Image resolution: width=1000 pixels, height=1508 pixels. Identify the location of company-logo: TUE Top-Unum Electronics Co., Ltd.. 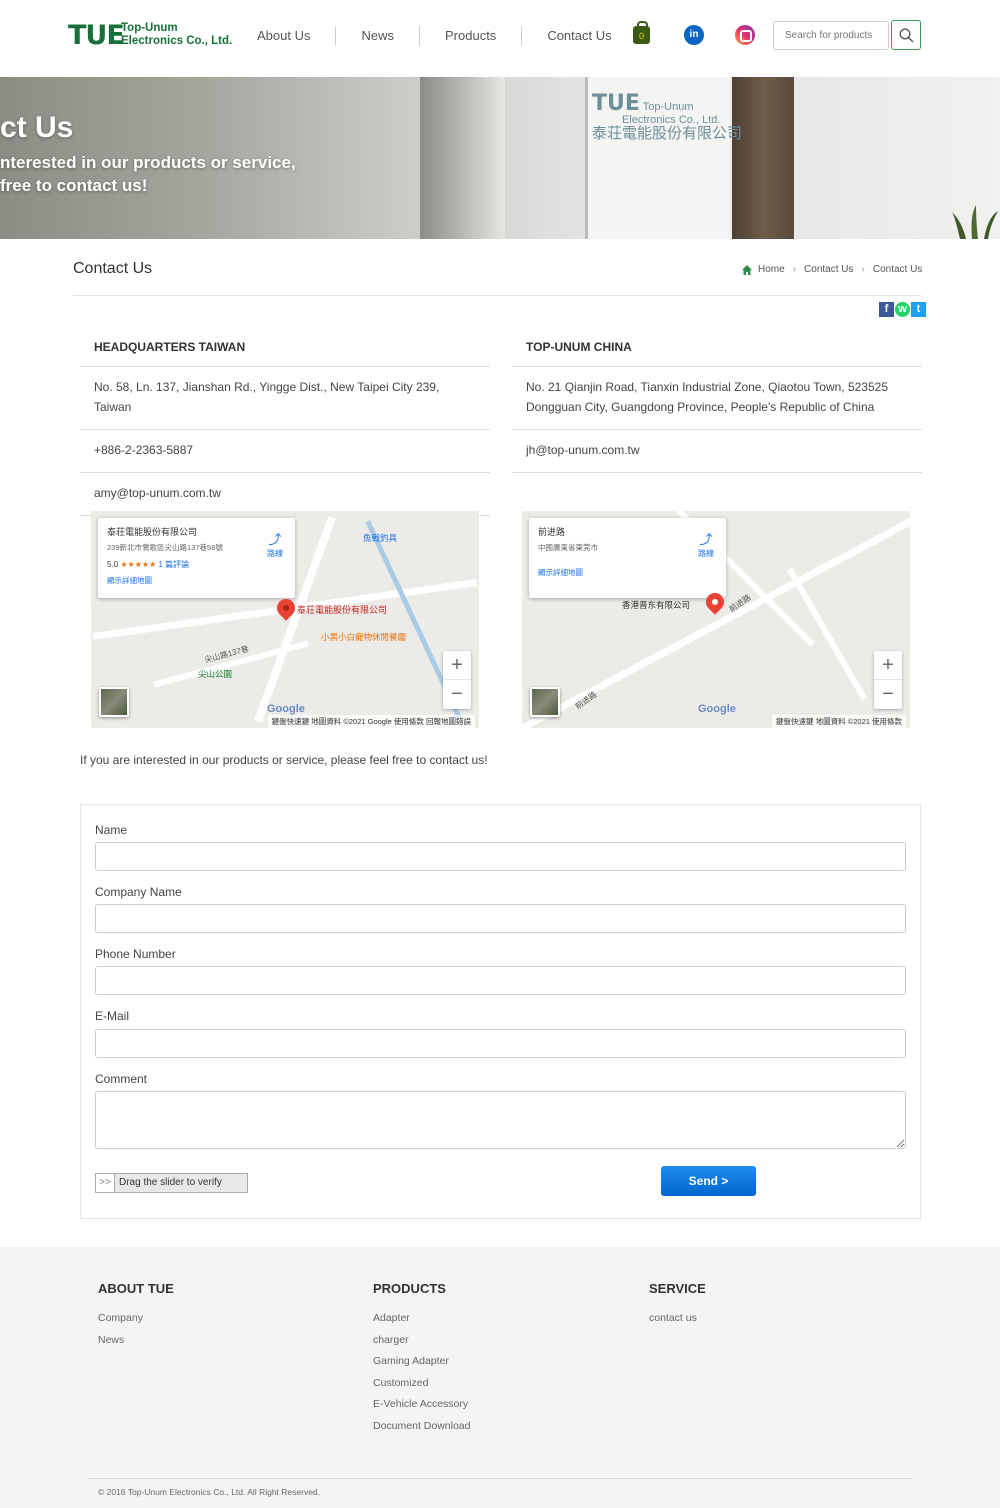
(150, 36).